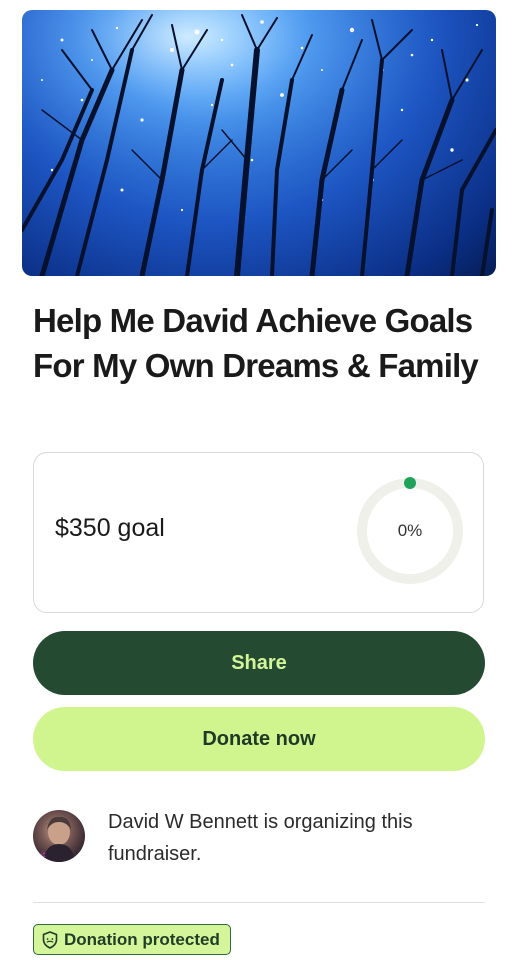 The width and height of the screenshot is (518, 960). Describe the element at coordinates (259, 663) in the screenshot. I see `share-button: Share` at that location.